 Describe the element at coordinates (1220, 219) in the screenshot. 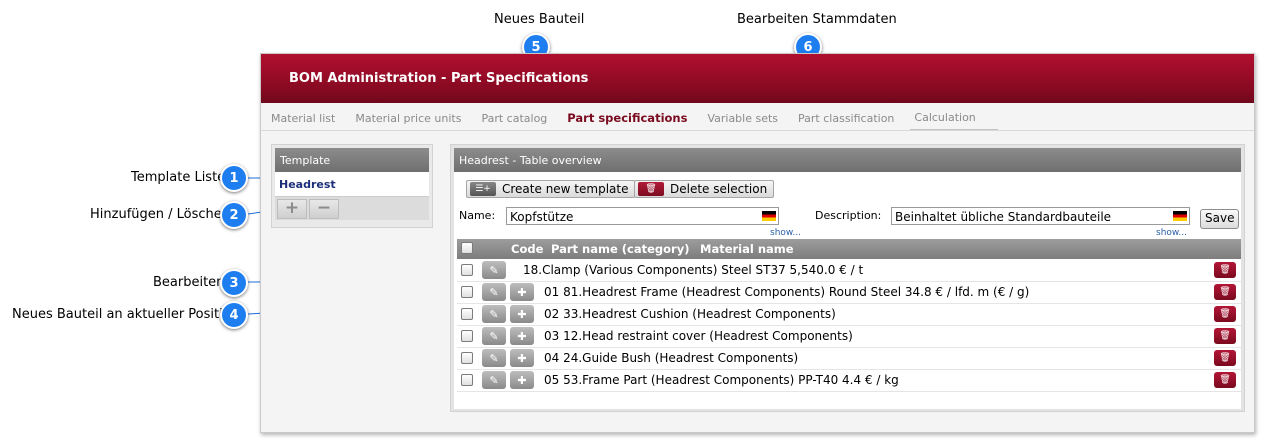

I see `save-button: Save` at that location.